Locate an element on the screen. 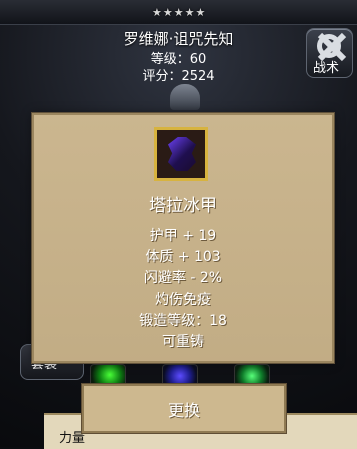 This screenshot has height=449, width=357. item-attribute: 闪避率 - 2% is located at coordinates (183, 278).